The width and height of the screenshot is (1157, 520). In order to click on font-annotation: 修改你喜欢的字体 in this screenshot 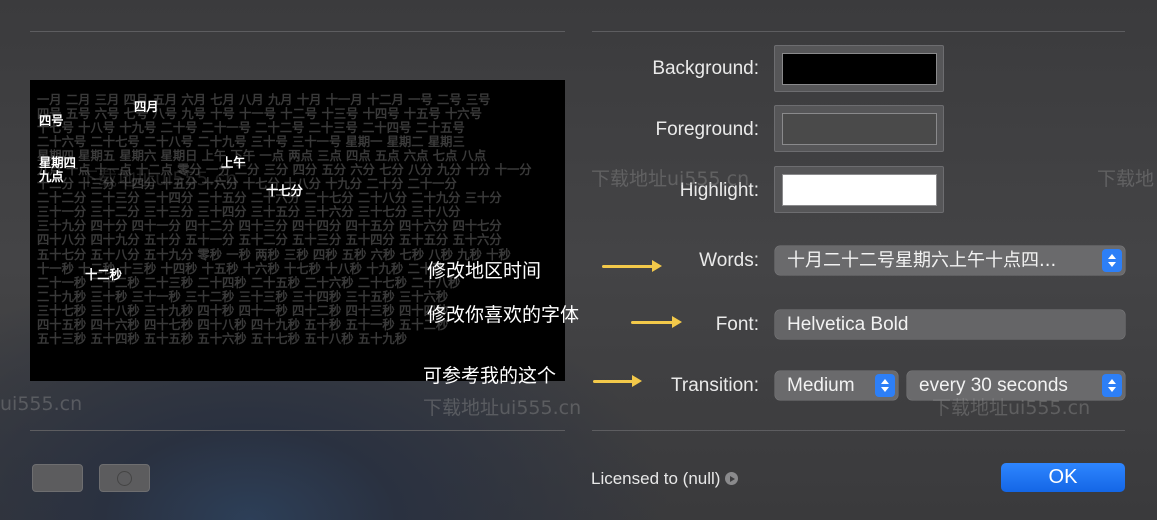, I will do `click(503, 315)`.